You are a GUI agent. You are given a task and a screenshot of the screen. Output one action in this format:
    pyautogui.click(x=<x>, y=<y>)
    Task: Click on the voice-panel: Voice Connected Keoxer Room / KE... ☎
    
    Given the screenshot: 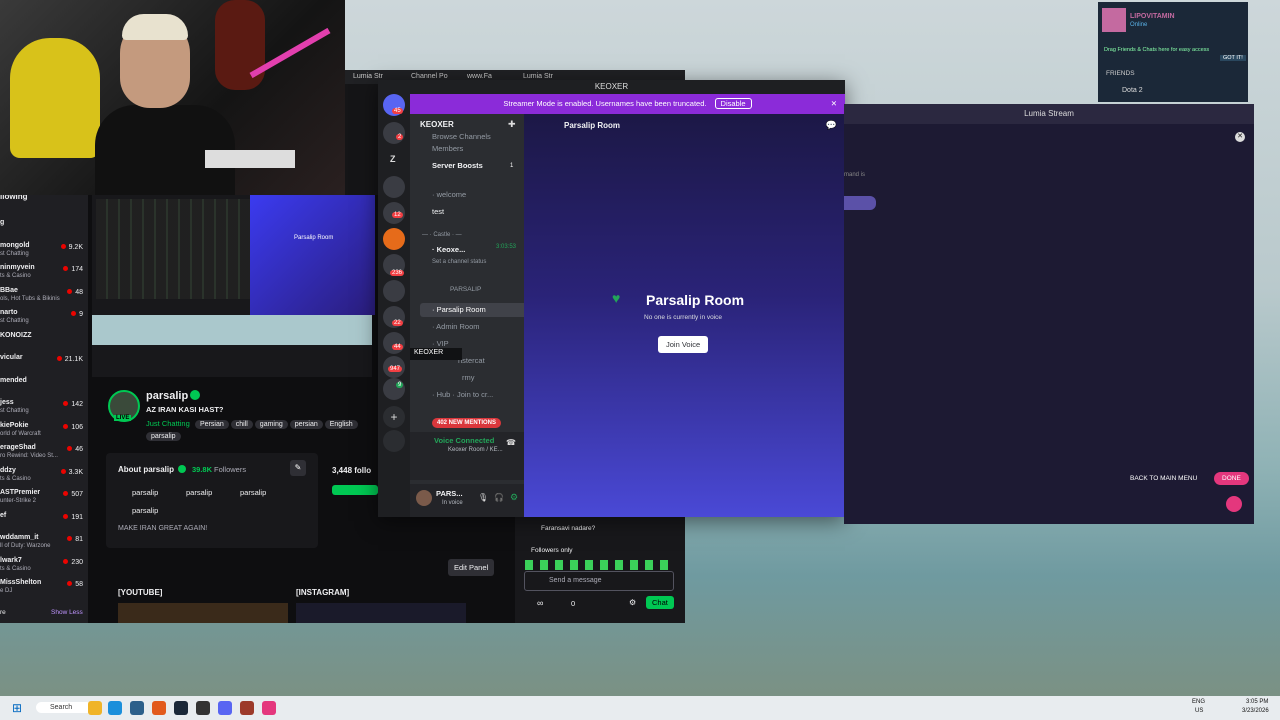 What is the action you would take?
    pyautogui.click(x=467, y=456)
    